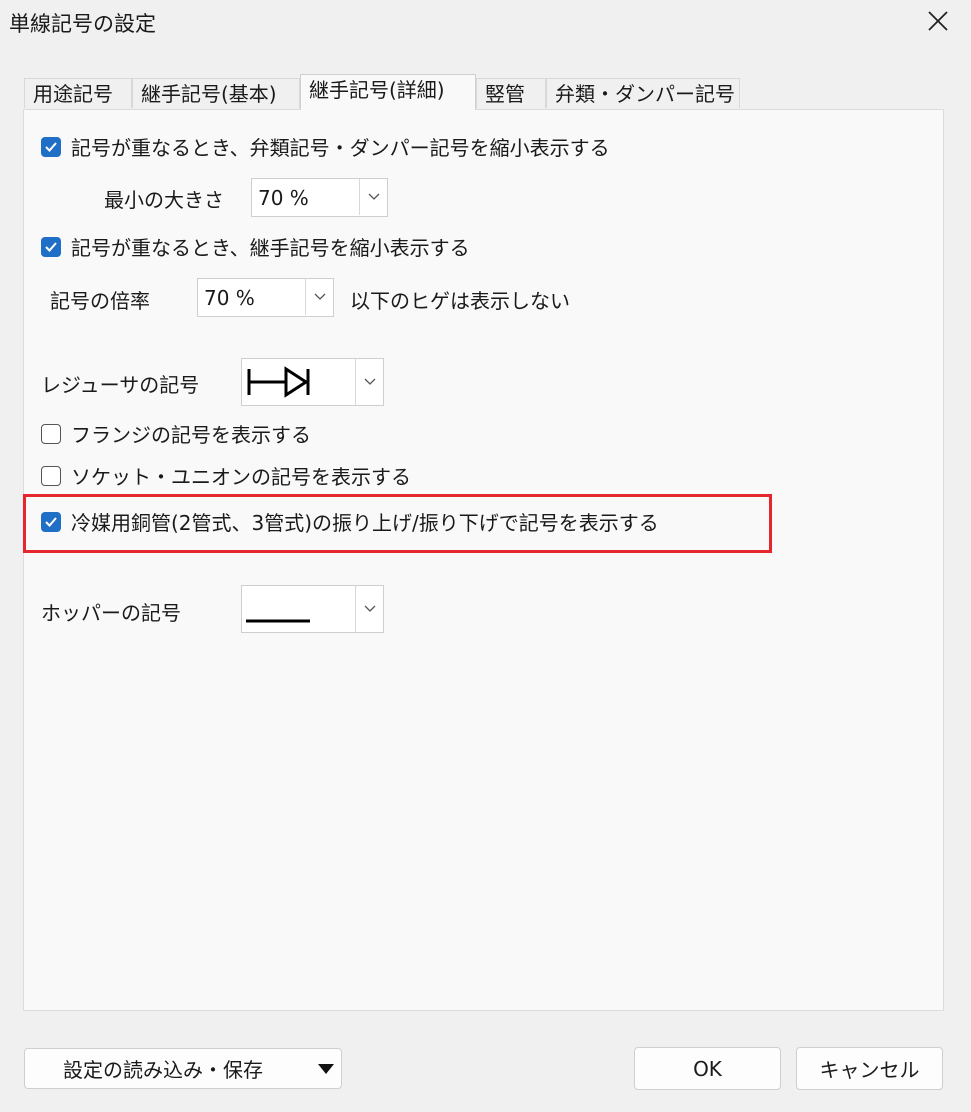 Image resolution: width=971 pixels, height=1112 pixels. Describe the element at coordinates (78, 93) in the screenshot. I see `tab-usage-symbols: 用途記号` at that location.